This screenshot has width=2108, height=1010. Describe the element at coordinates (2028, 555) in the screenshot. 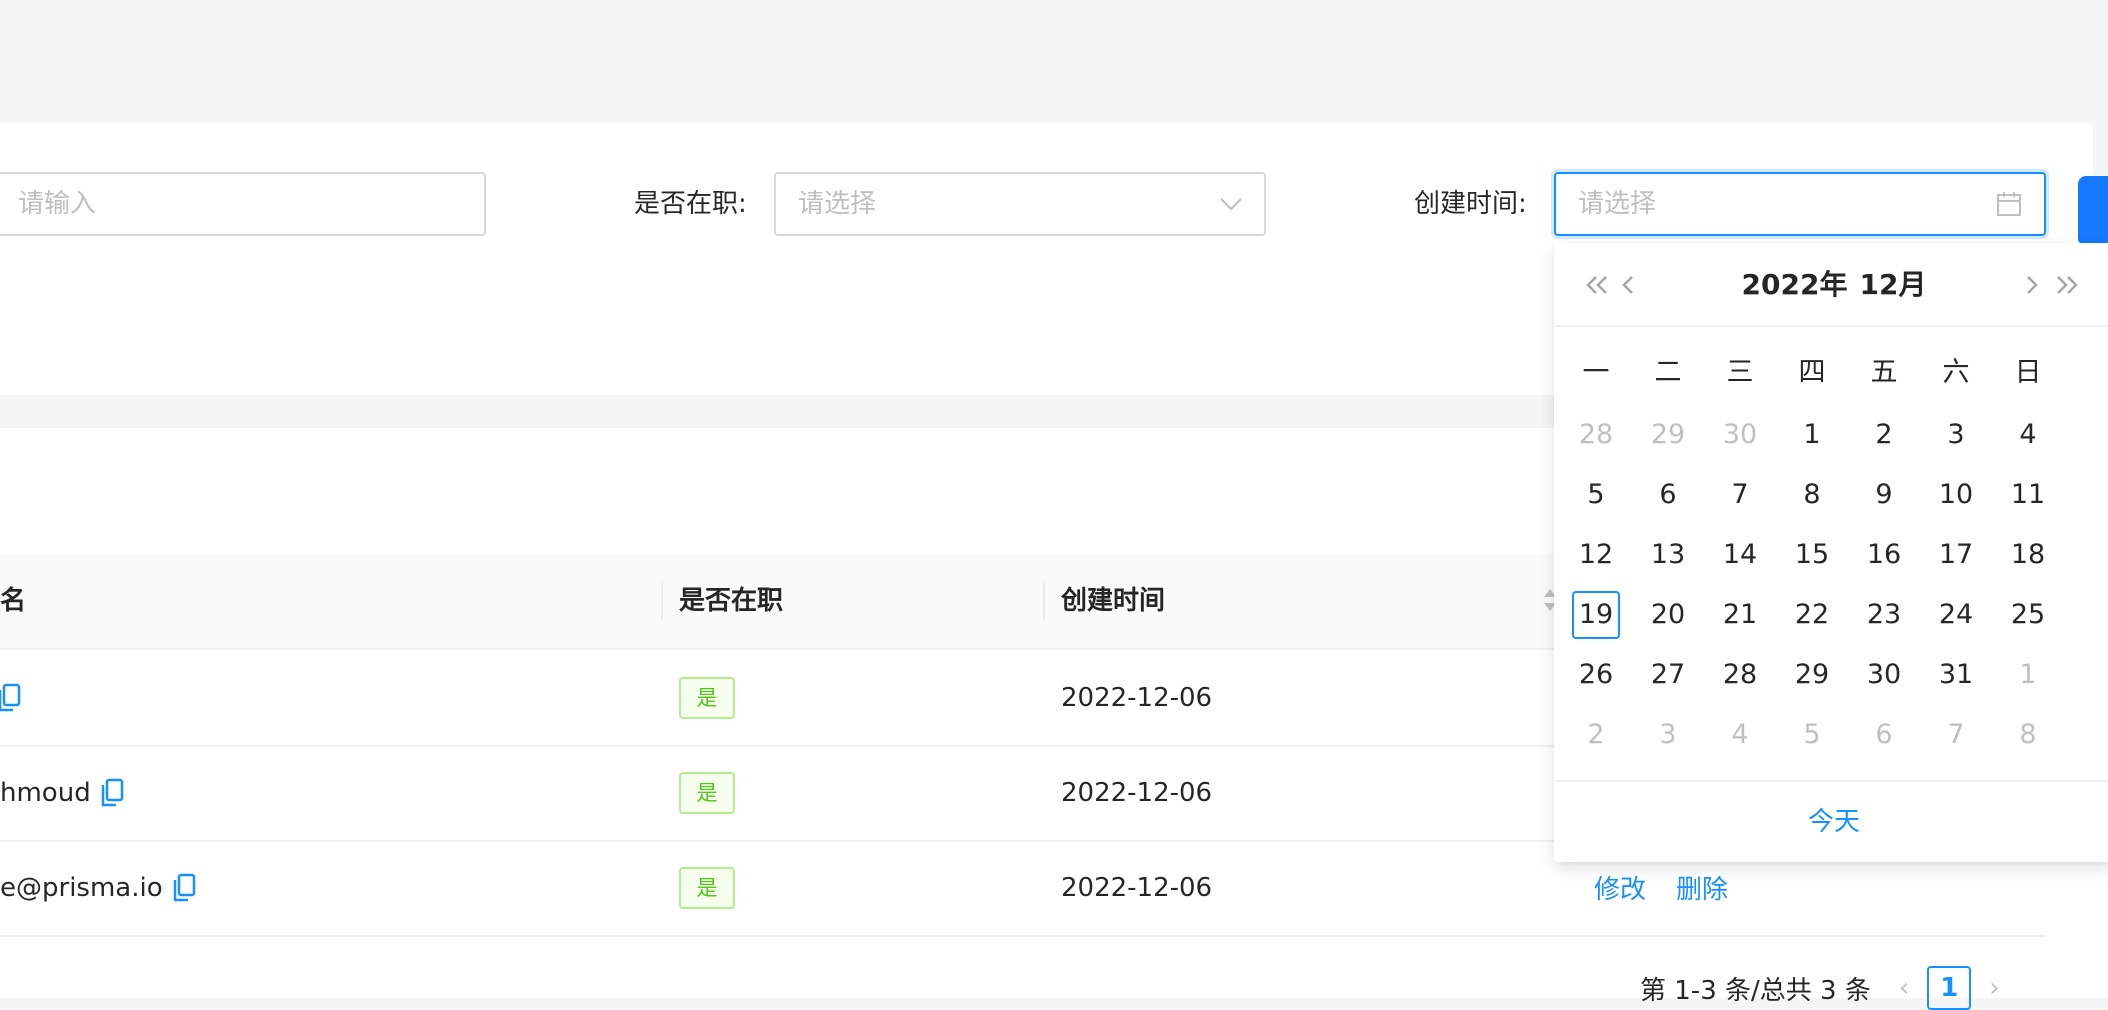

I see `calendar-day-cell: 18` at that location.